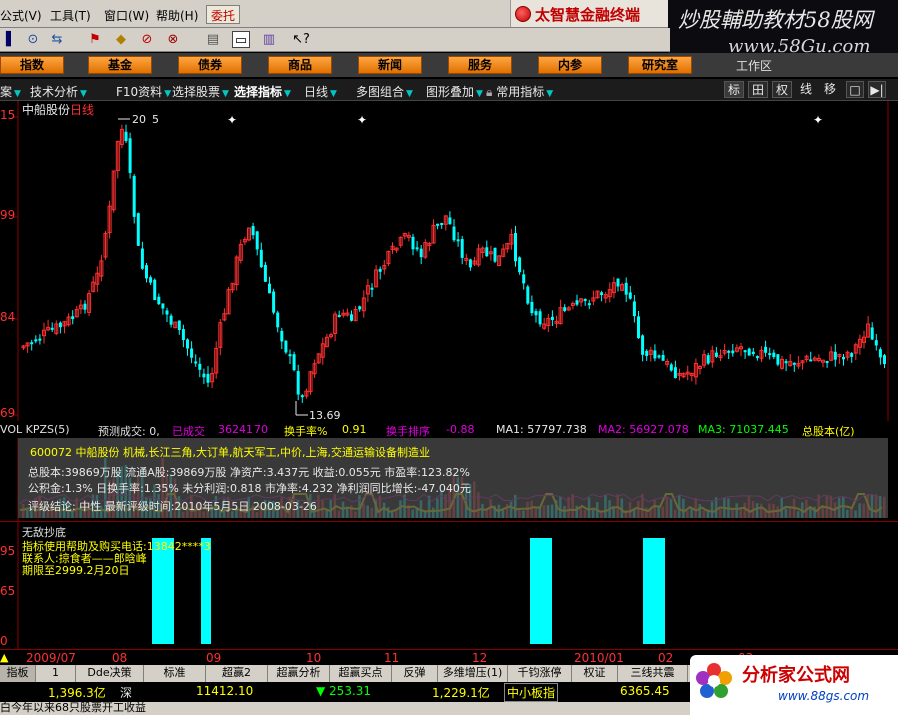 The height and width of the screenshot is (715, 898). Describe the element at coordinates (126, 692) in the screenshot. I see `index-shen: 深` at that location.